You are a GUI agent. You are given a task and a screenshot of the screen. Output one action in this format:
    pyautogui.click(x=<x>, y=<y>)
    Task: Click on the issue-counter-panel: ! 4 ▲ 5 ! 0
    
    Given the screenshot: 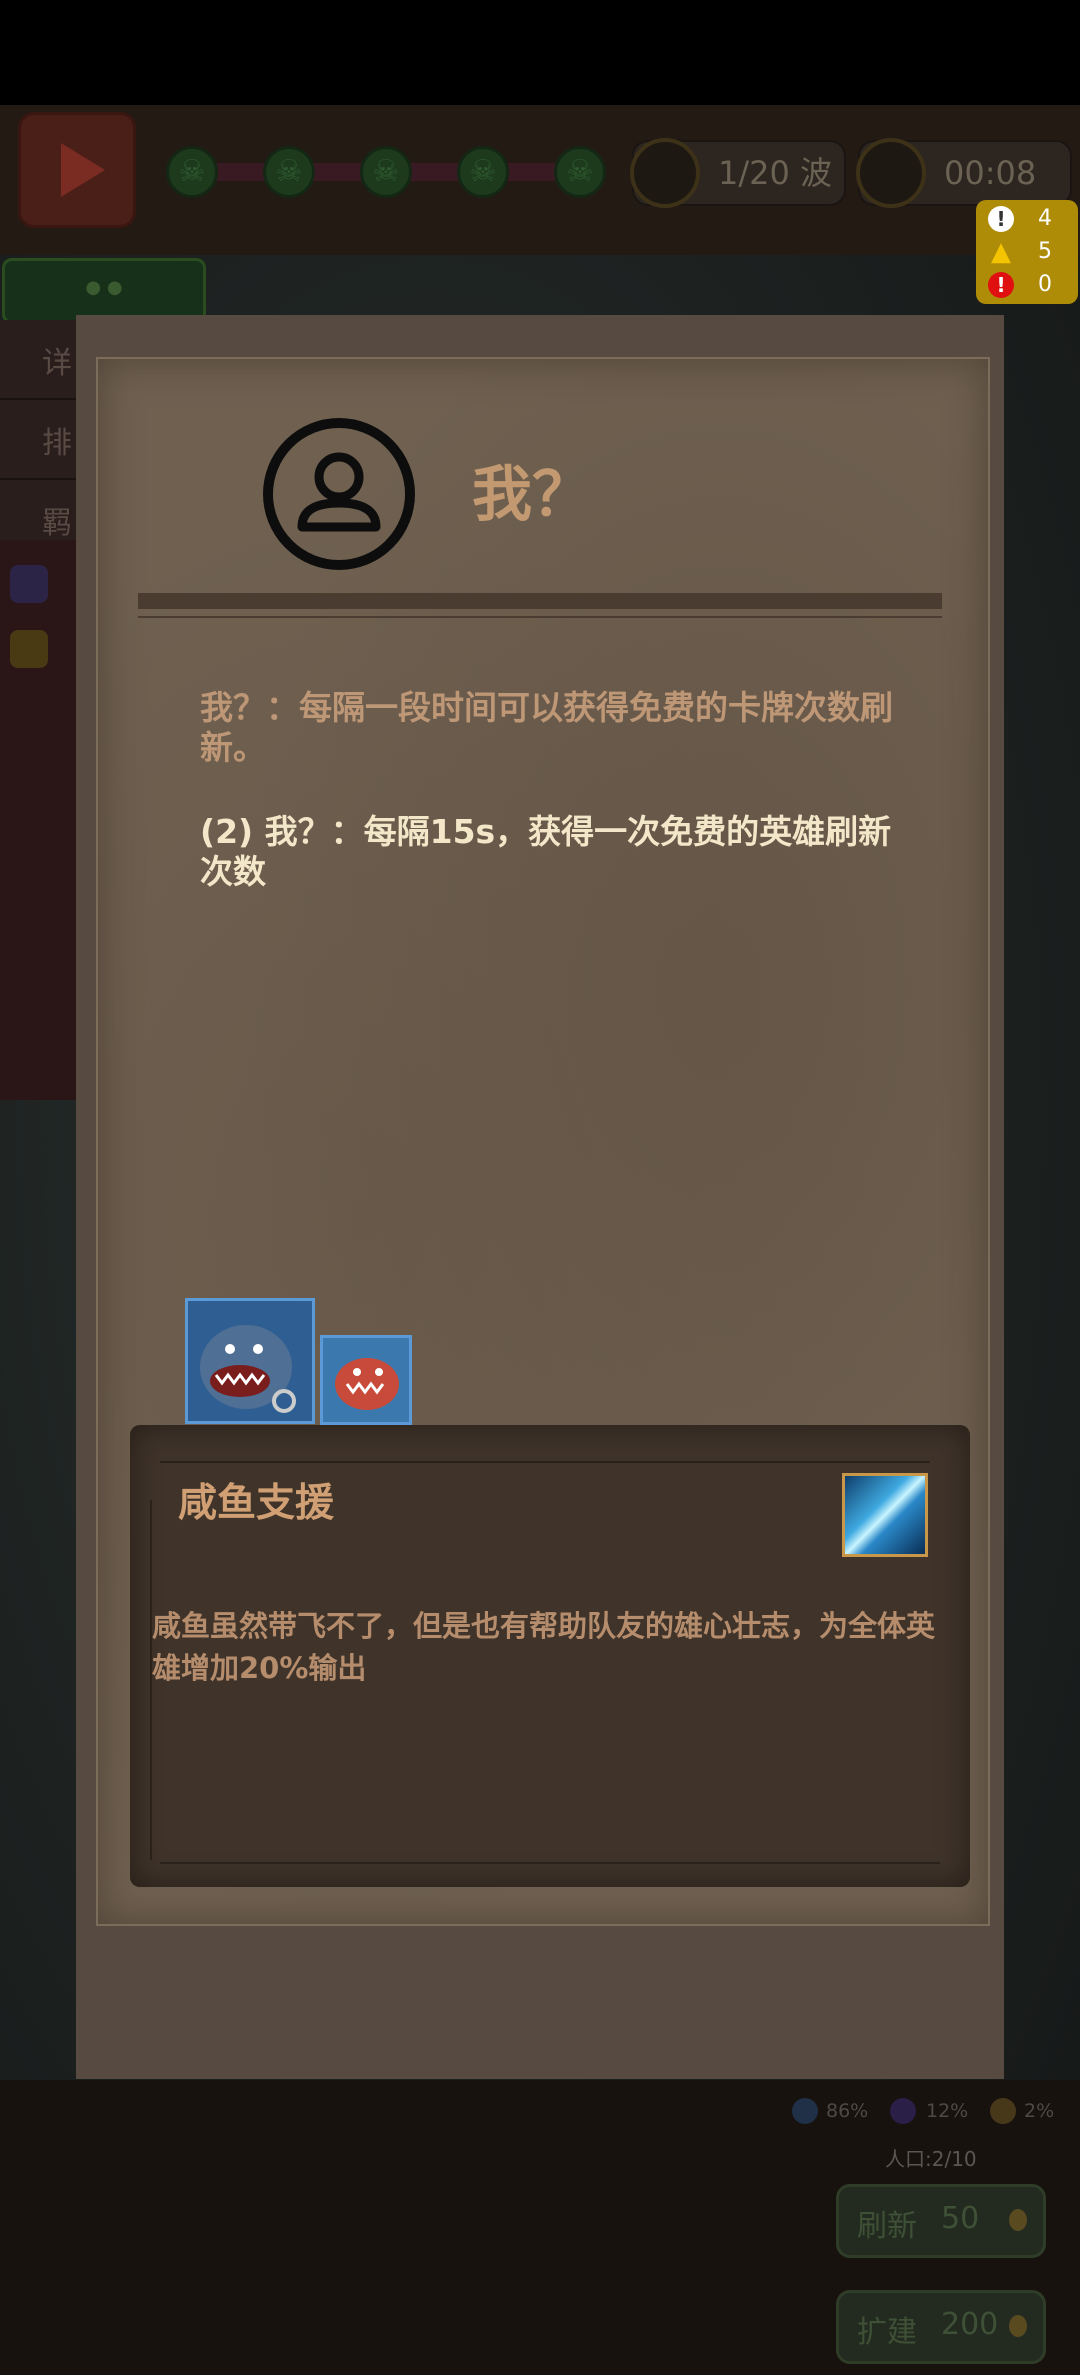 What is the action you would take?
    pyautogui.click(x=1027, y=252)
    